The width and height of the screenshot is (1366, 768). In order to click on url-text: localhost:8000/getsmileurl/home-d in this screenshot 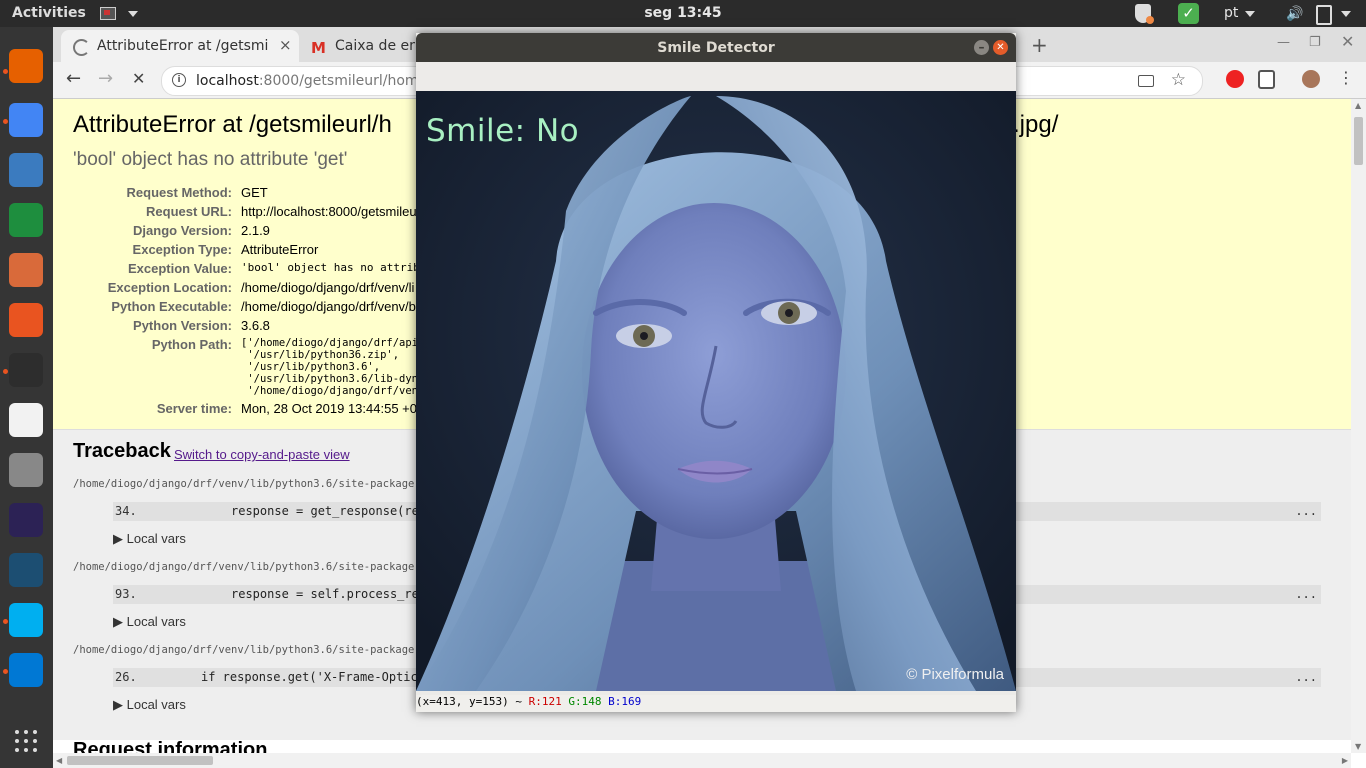, I will do `click(318, 81)`.